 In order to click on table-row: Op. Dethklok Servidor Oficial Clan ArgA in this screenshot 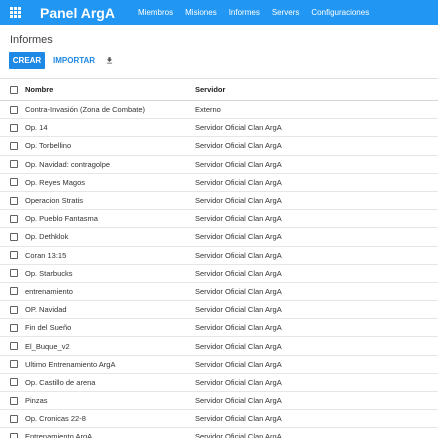, I will do `click(219, 237)`.